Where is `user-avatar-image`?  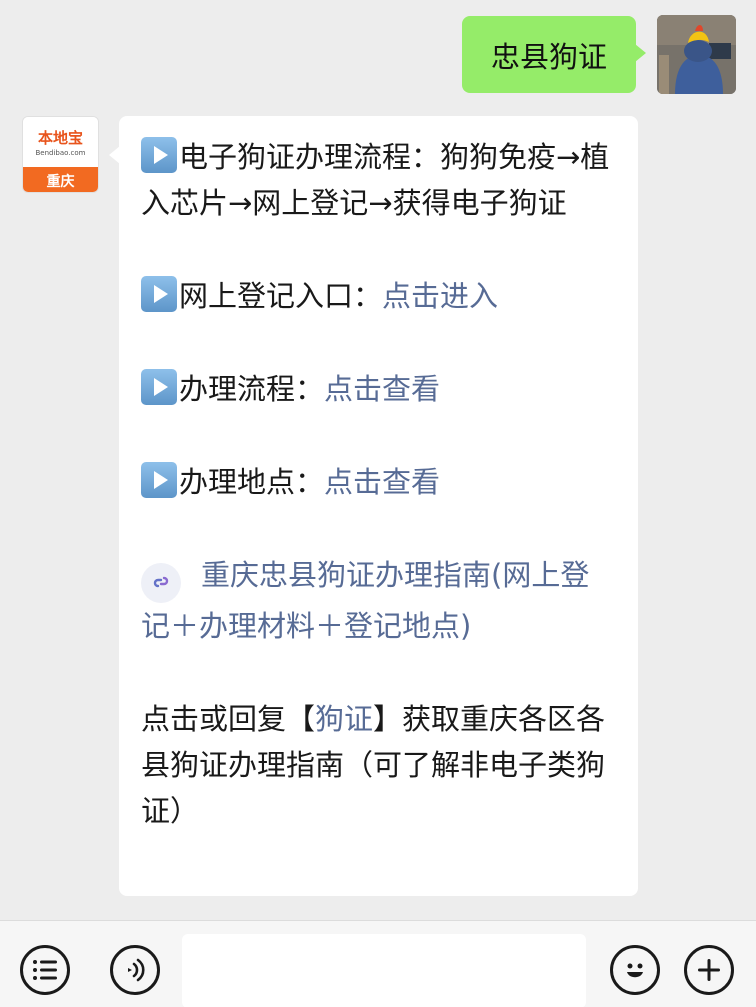
user-avatar-image is located at coordinates (696, 54).